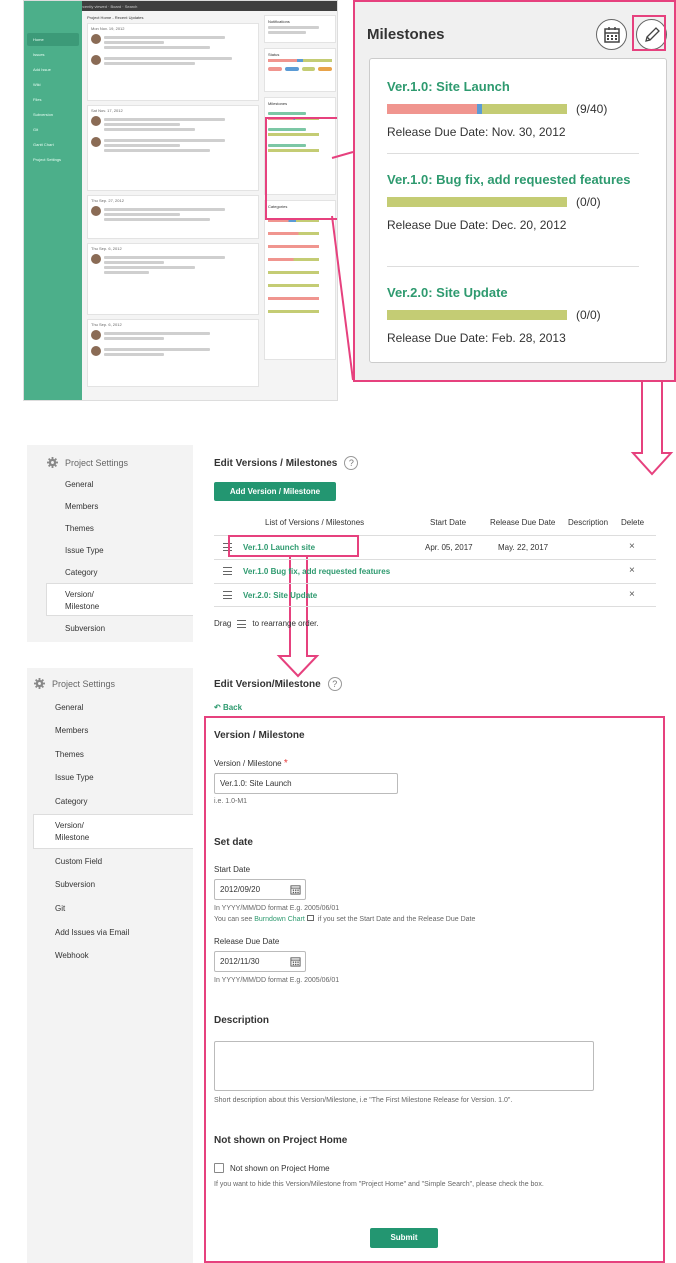 This screenshot has height=1263, width=676. What do you see at coordinates (476, 132) in the screenshot?
I see `milestone-due-date: Release Due Date: Nov. 30, 2012` at bounding box center [476, 132].